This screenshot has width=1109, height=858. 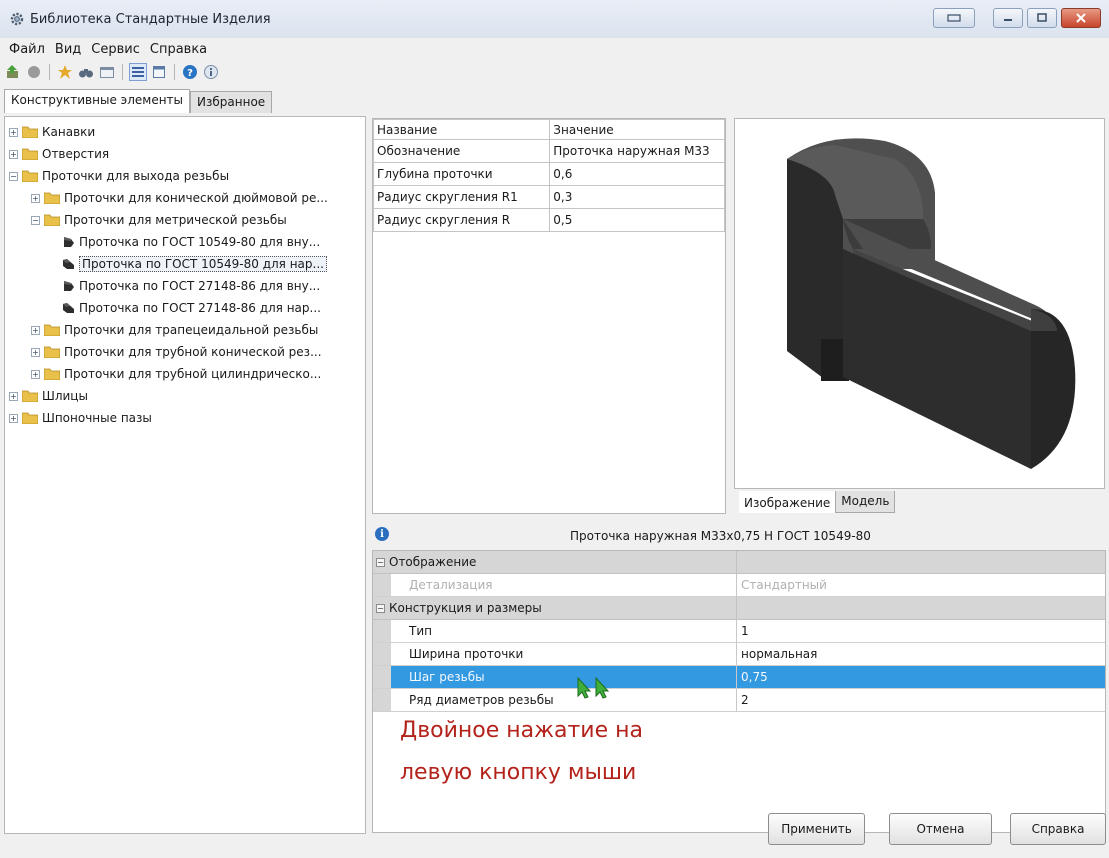 I want to click on add-to-model-icon, so click(x=12, y=71).